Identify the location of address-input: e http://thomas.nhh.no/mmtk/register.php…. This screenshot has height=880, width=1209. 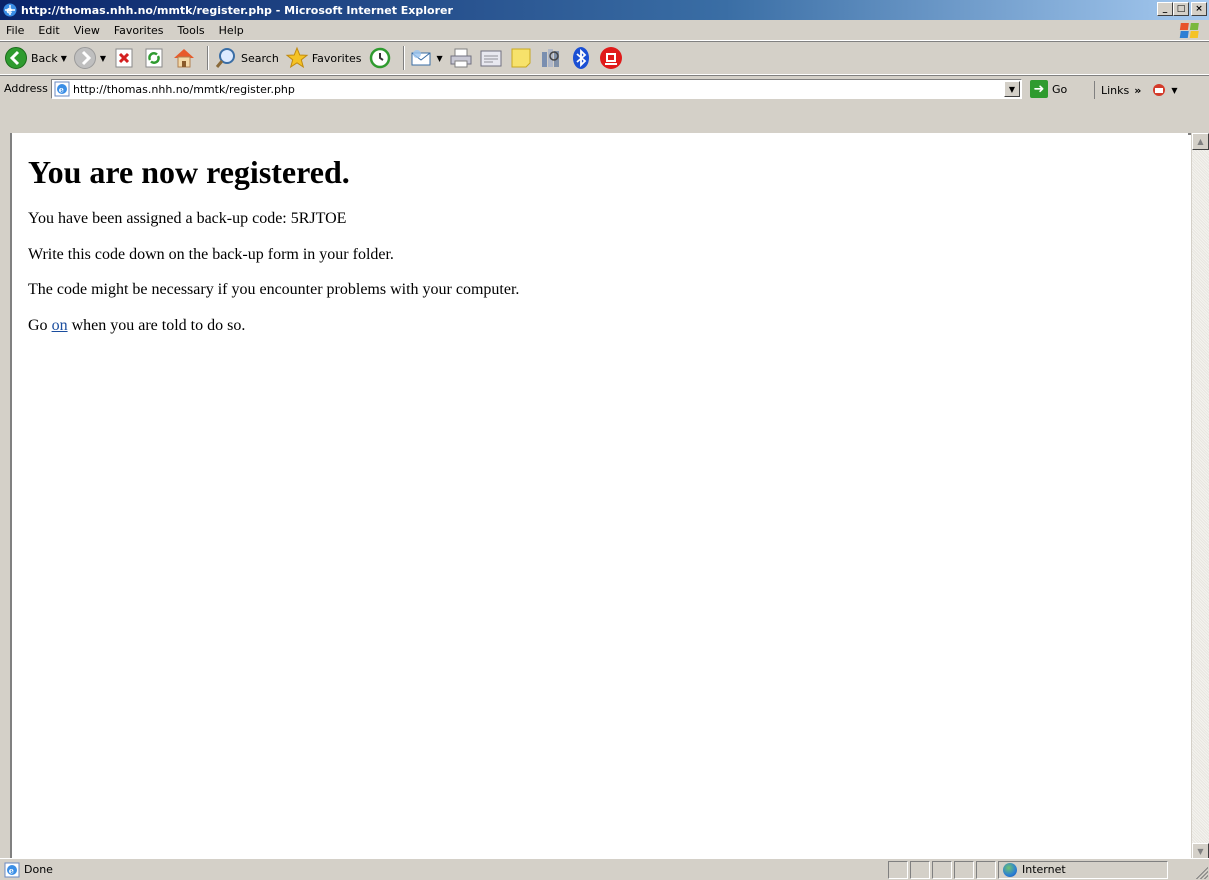
(536, 89).